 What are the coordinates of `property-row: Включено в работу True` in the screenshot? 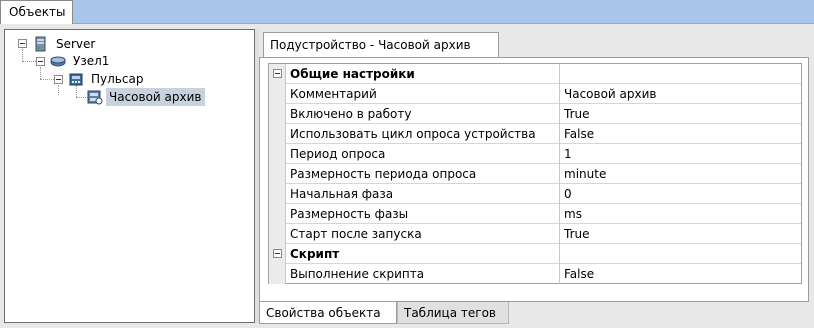 It's located at (535, 114).